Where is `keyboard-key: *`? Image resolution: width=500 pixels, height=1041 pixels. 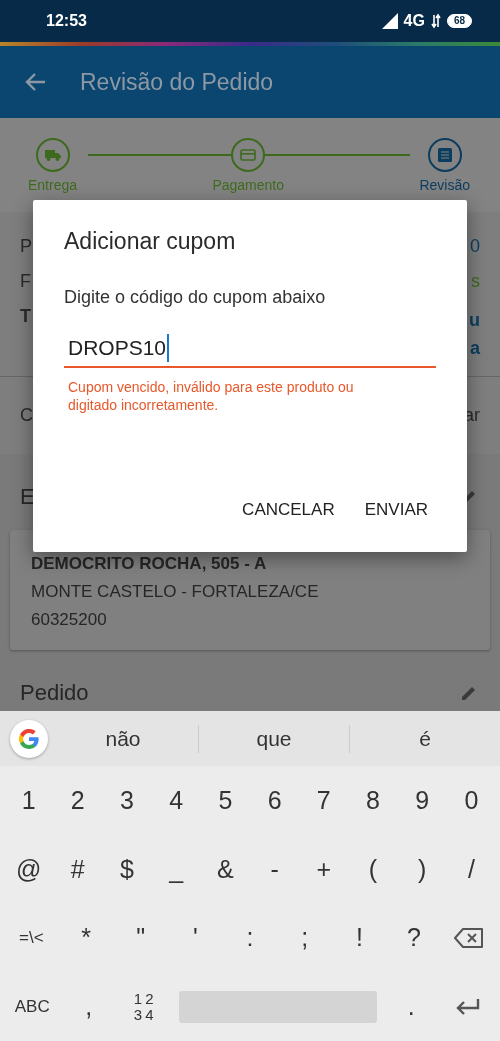 keyboard-key: * is located at coordinates (86, 938).